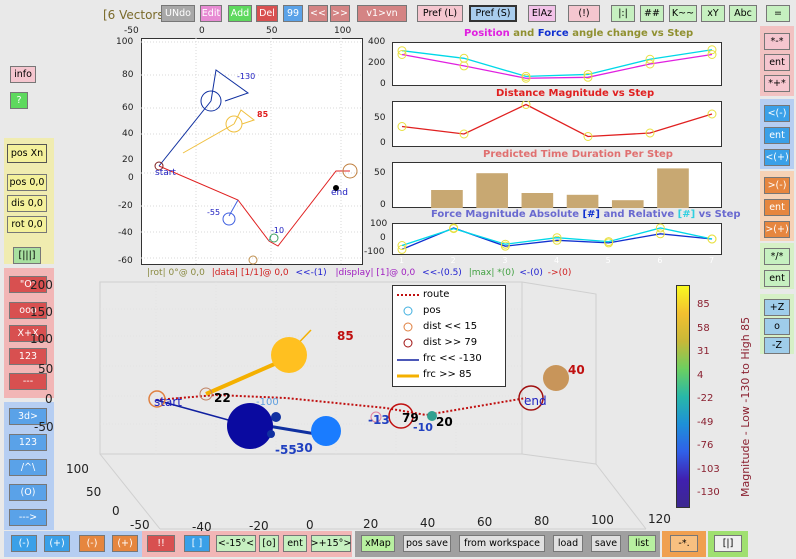 The height and width of the screenshot is (559, 796). I want to click on z-minus-button: -Z, so click(777, 345).